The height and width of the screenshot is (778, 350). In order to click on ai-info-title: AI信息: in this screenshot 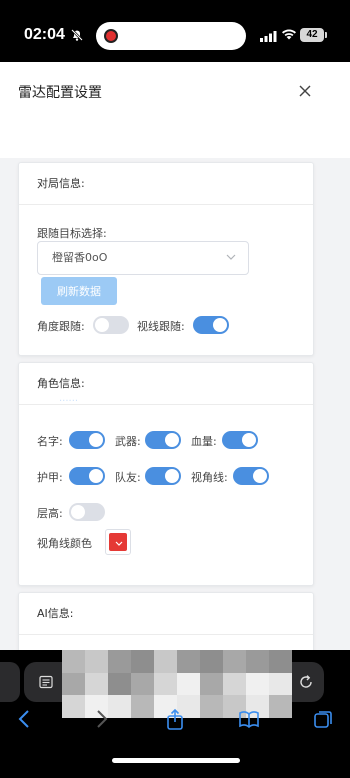, I will do `click(166, 614)`.